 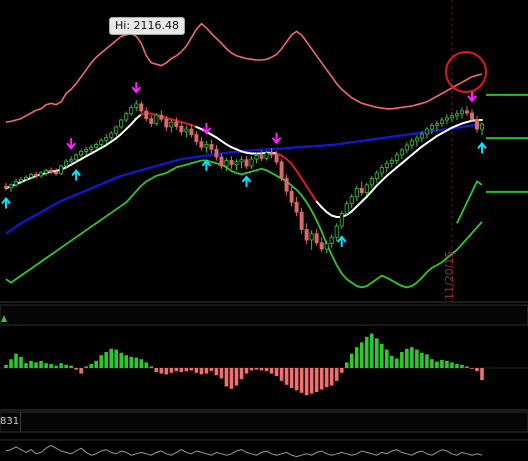 What do you see at coordinates (147, 26) in the screenshot?
I see `high-price-label: Hi: 2116.48` at bounding box center [147, 26].